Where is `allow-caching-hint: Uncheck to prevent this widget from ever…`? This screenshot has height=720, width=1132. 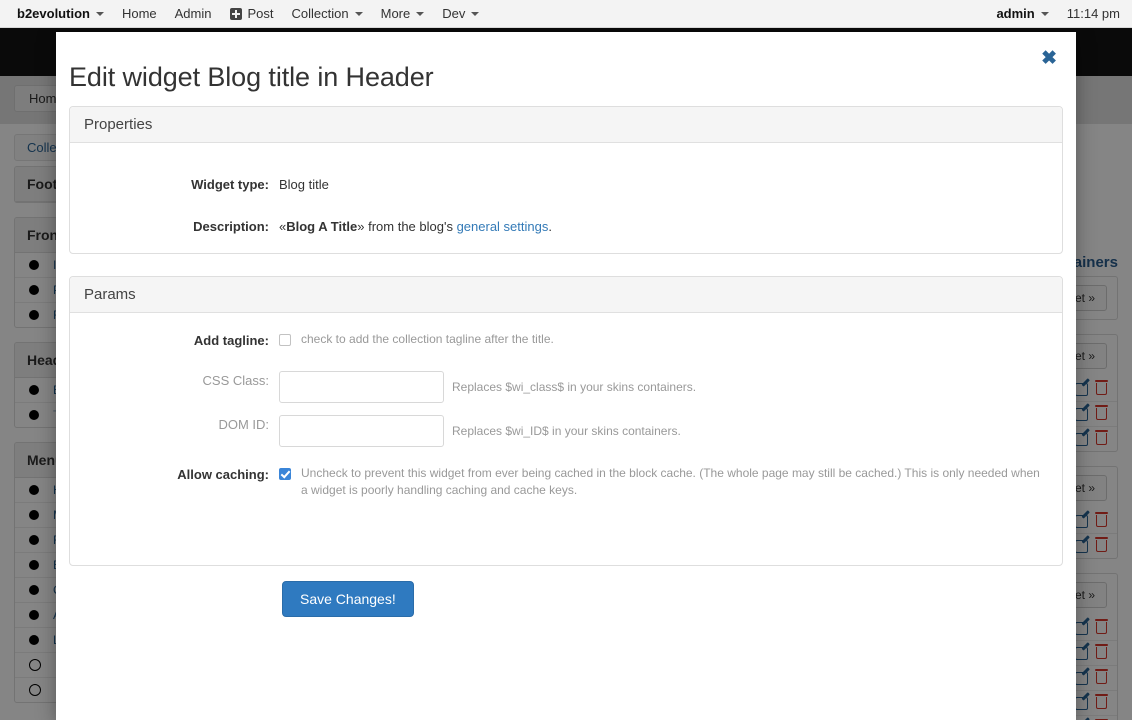
allow-caching-hint: Uncheck to prevent this widget from ever… is located at coordinates (670, 481).